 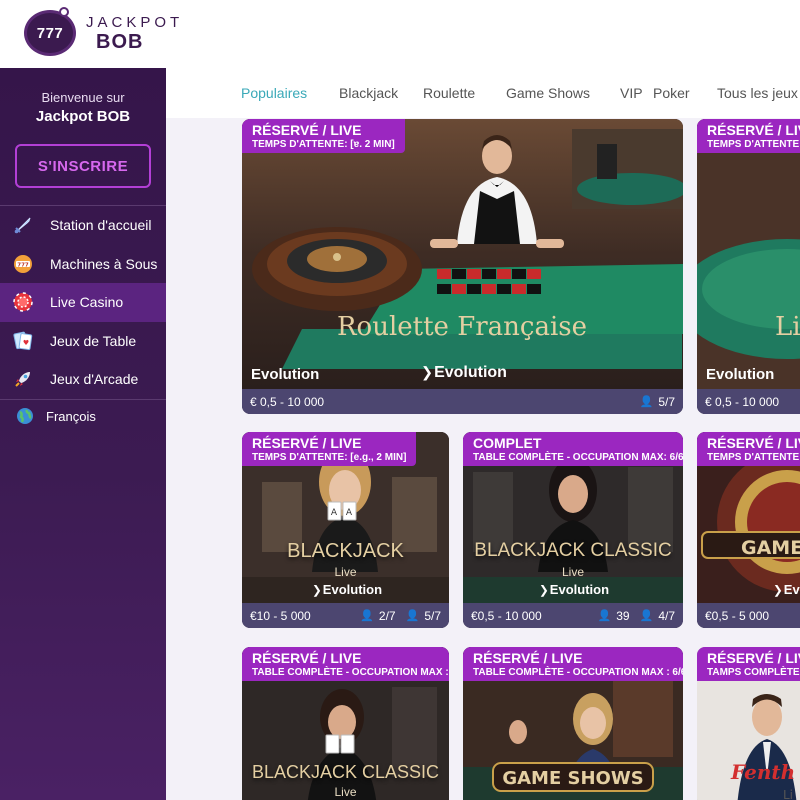 What do you see at coordinates (666, 615) in the screenshot?
I see `players-value: 4/7` at bounding box center [666, 615].